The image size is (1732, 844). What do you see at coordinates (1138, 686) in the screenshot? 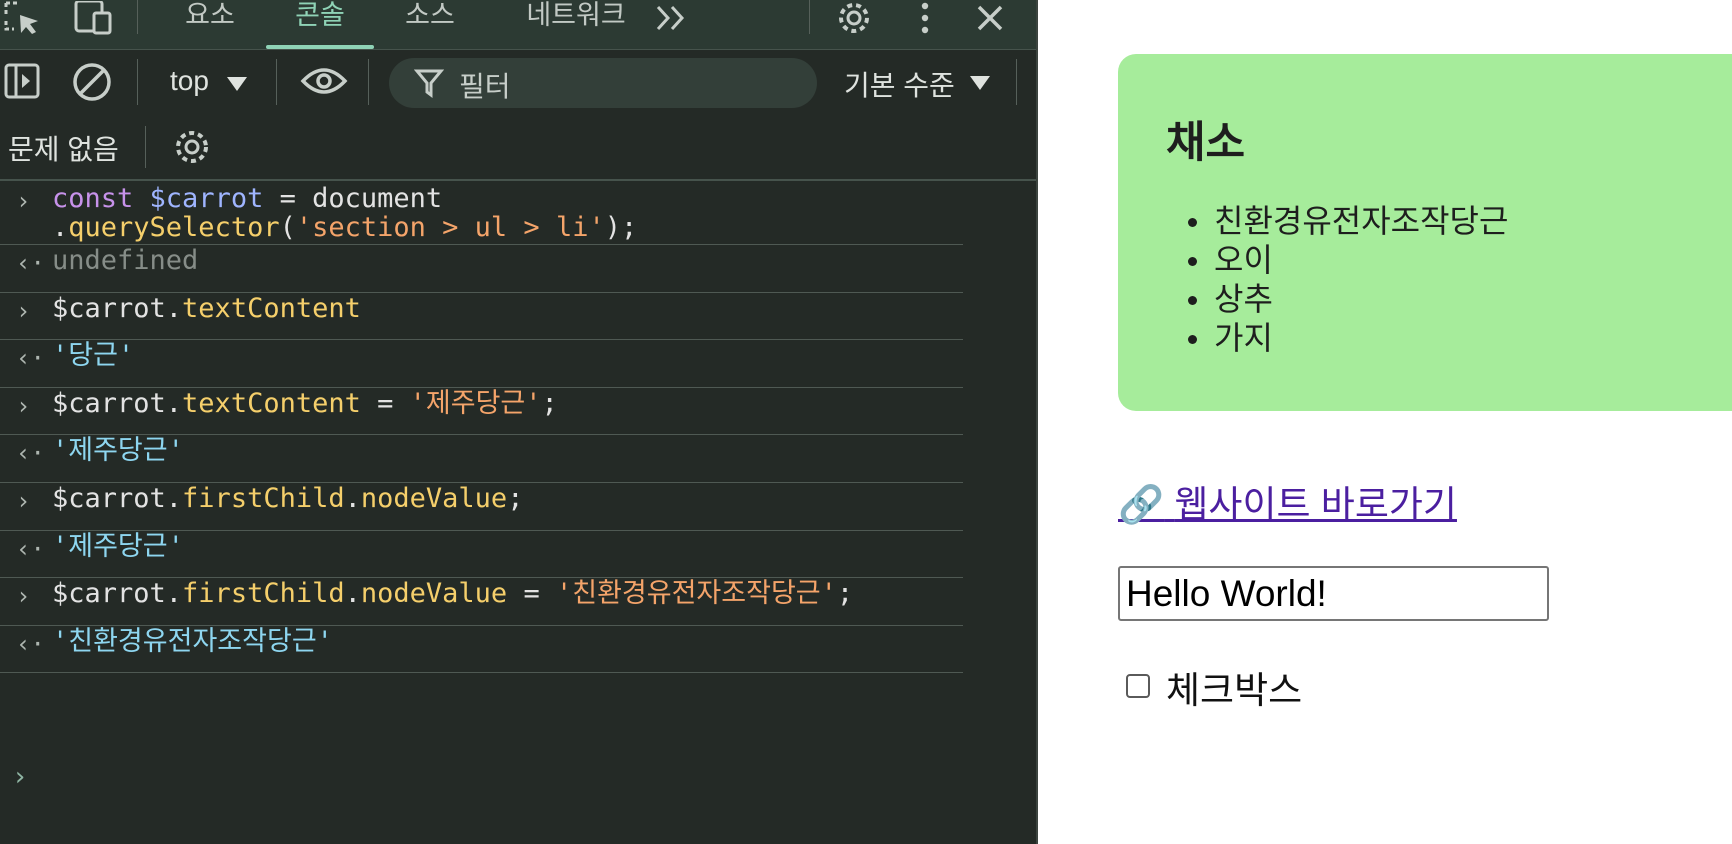
I see `checkbox` at bounding box center [1138, 686].